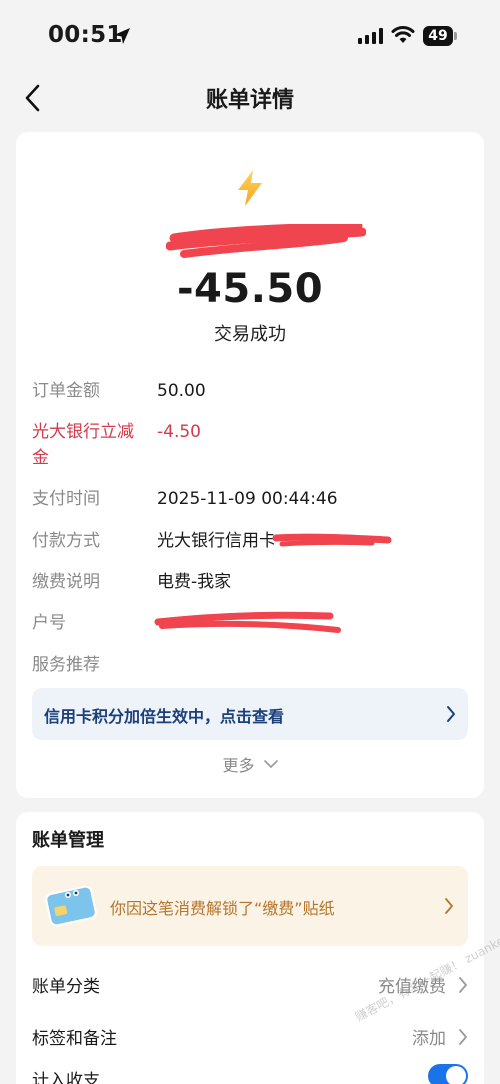 The height and width of the screenshot is (1084, 500). What do you see at coordinates (74, 1039) in the screenshot?
I see `tags-notes-label: 标签和备注` at bounding box center [74, 1039].